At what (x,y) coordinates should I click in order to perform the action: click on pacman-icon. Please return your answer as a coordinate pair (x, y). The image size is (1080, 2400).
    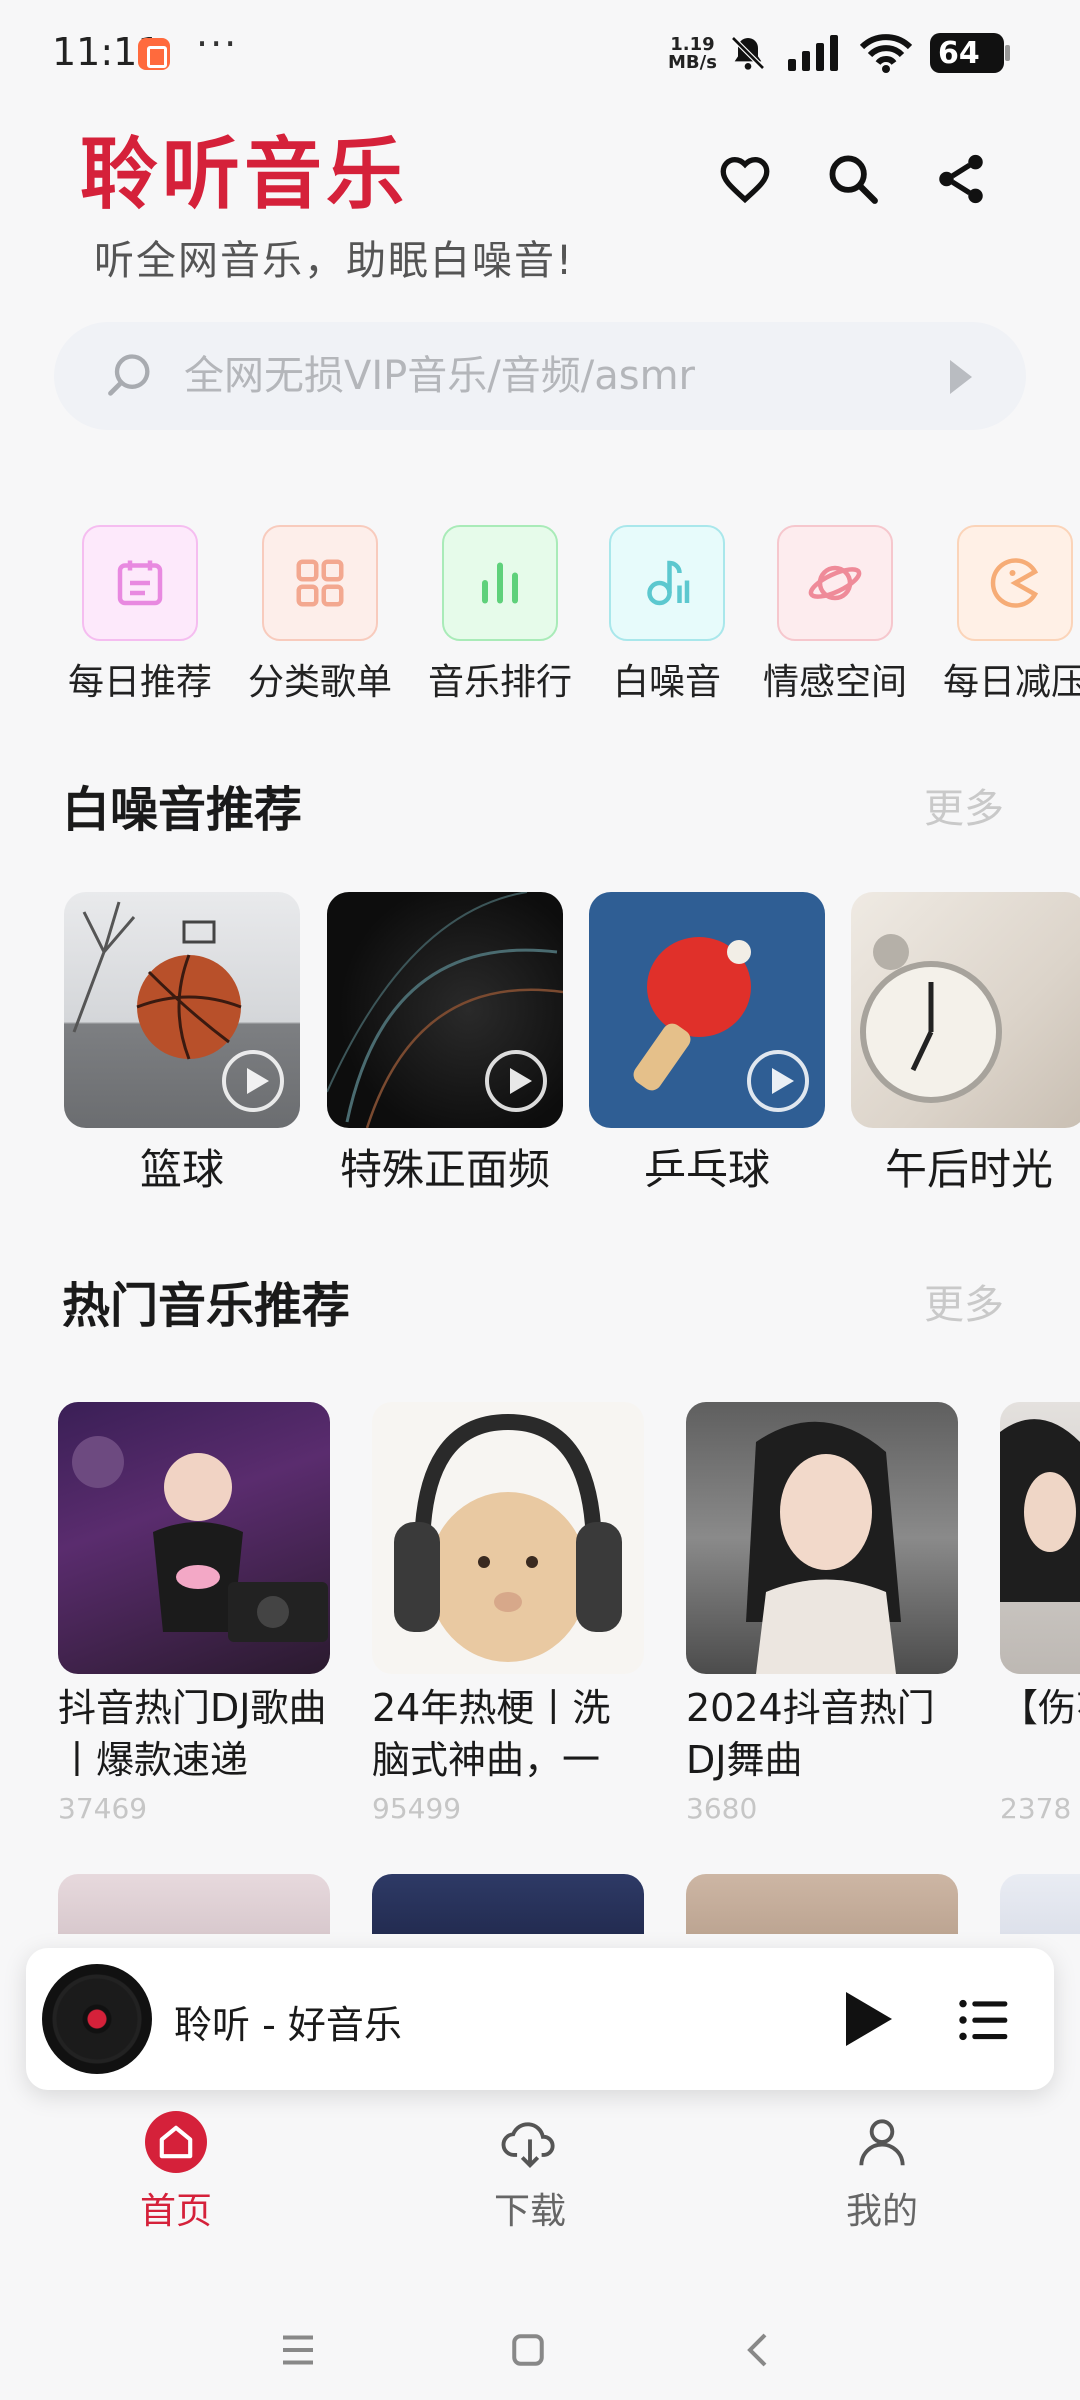
    Looking at the image, I should click on (1015, 583).